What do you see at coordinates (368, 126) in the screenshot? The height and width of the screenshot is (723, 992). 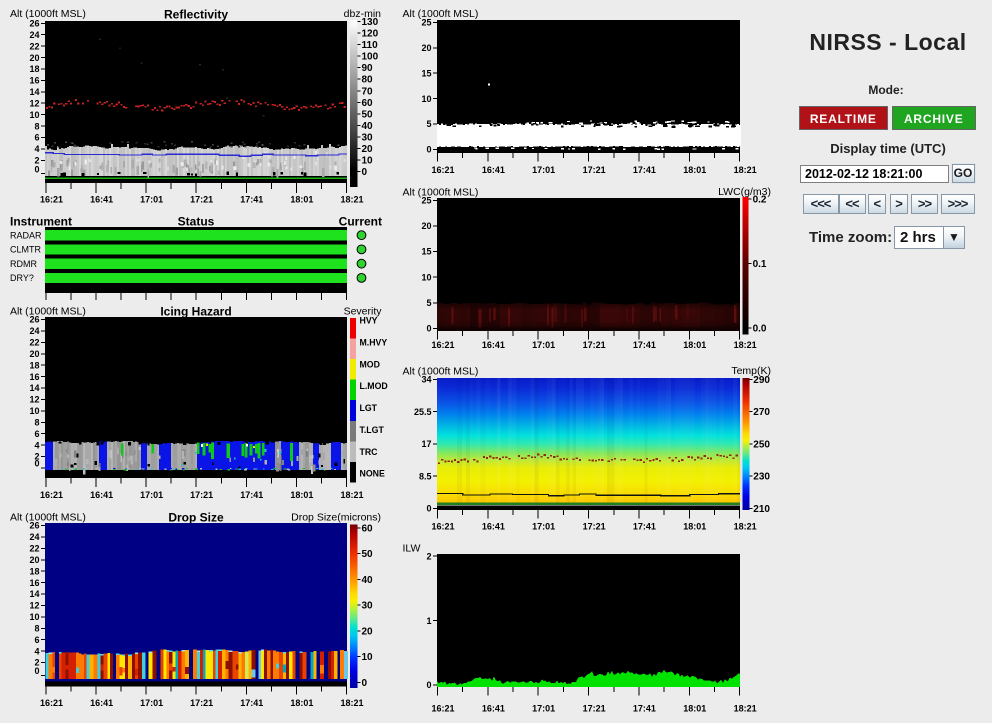 I see `svg-text: 40` at bounding box center [368, 126].